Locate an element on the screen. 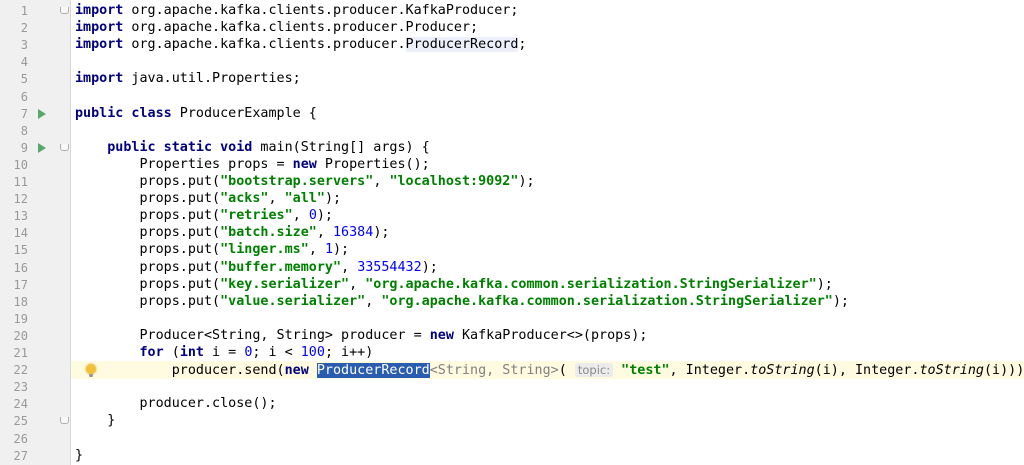 The image size is (1024, 465). gutter-row: 5 is located at coordinates (35, 79).